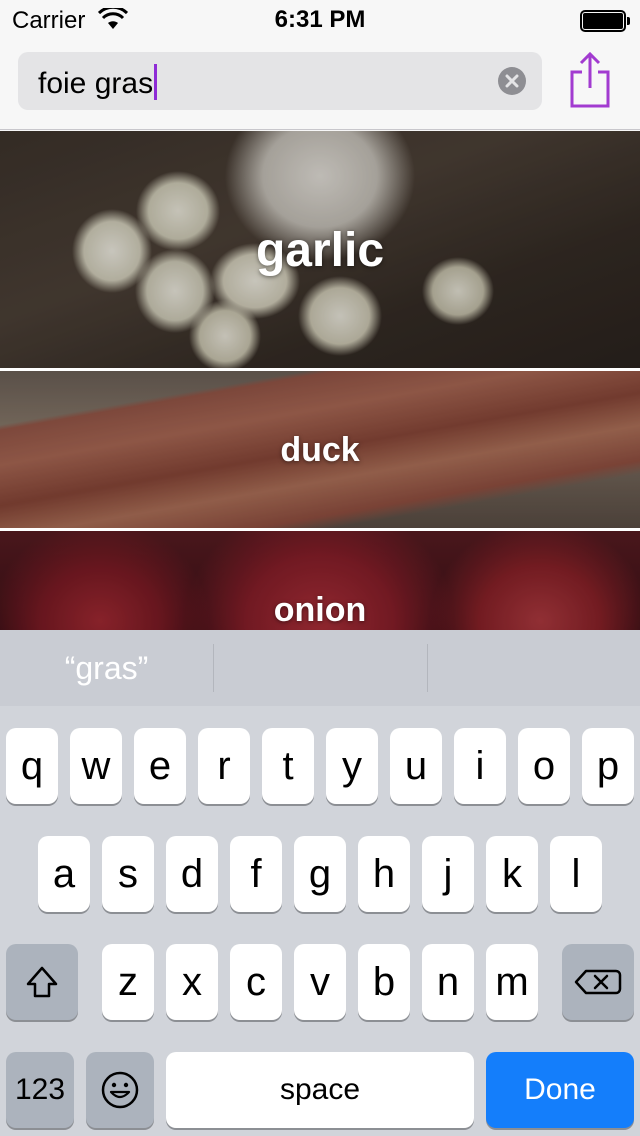  I want to click on status-bar: Carrier 6:31 PM, so click(320, 20).